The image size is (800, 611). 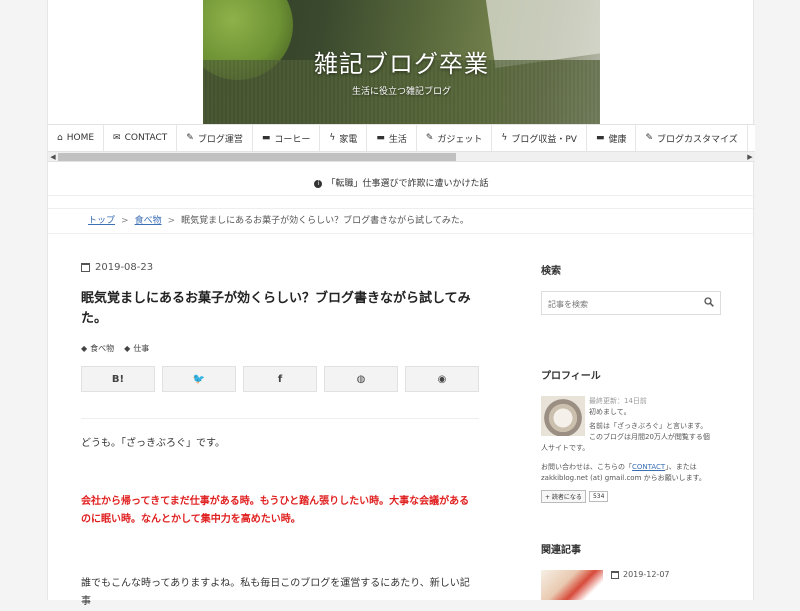 I want to click on related-heading: 関連記事, so click(x=561, y=550).